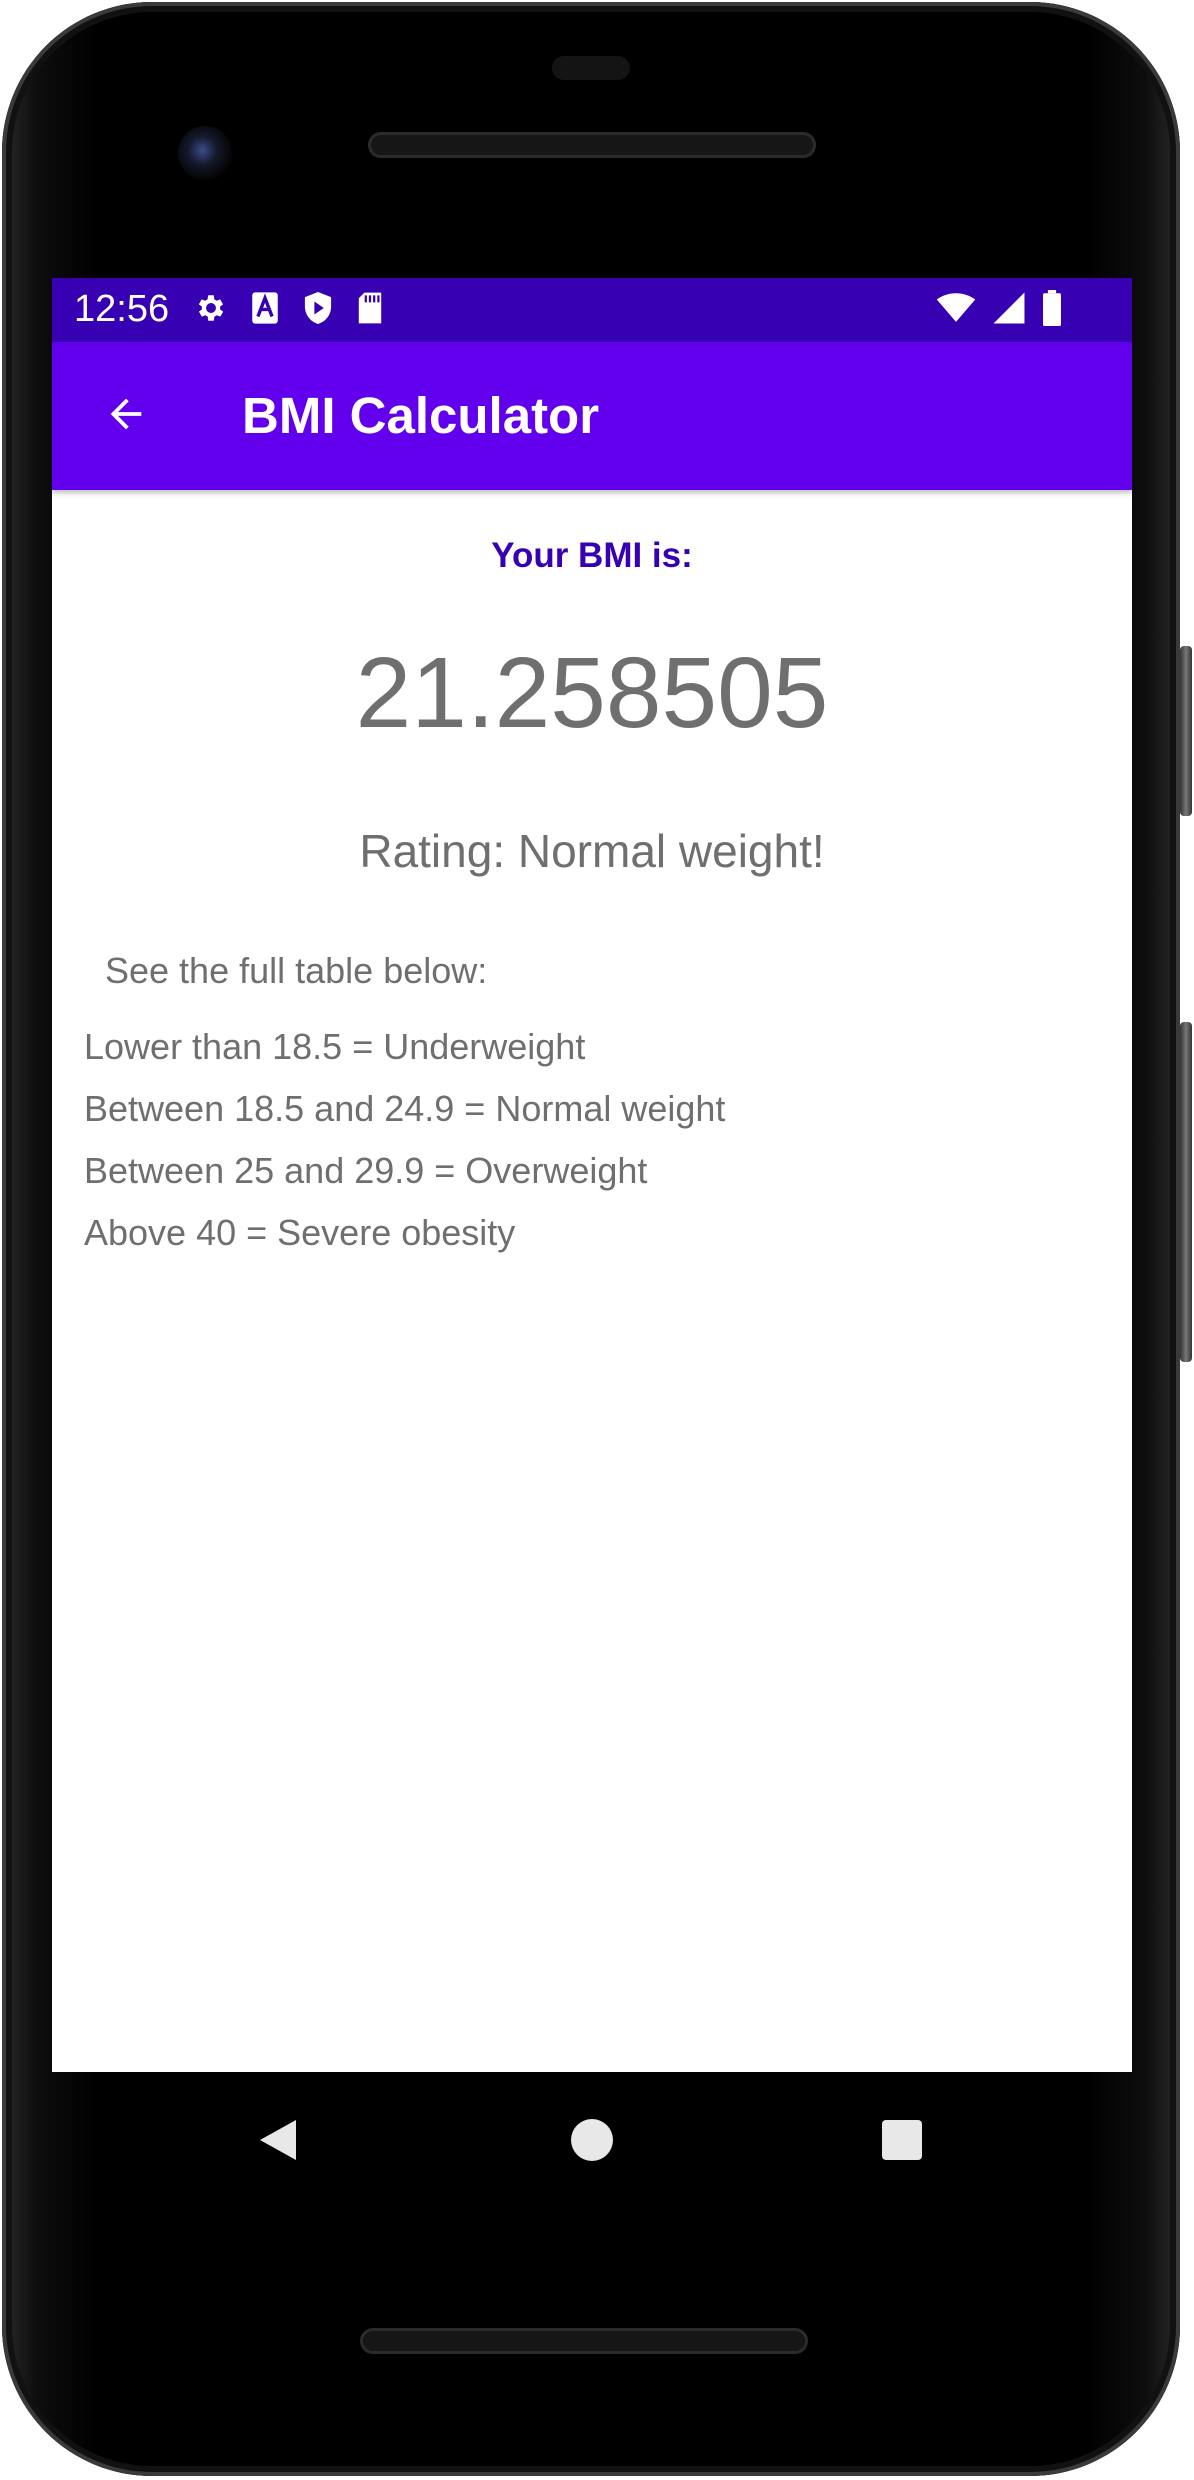  Describe the element at coordinates (592, 145) in the screenshot. I see `earpiece-speaker` at that location.